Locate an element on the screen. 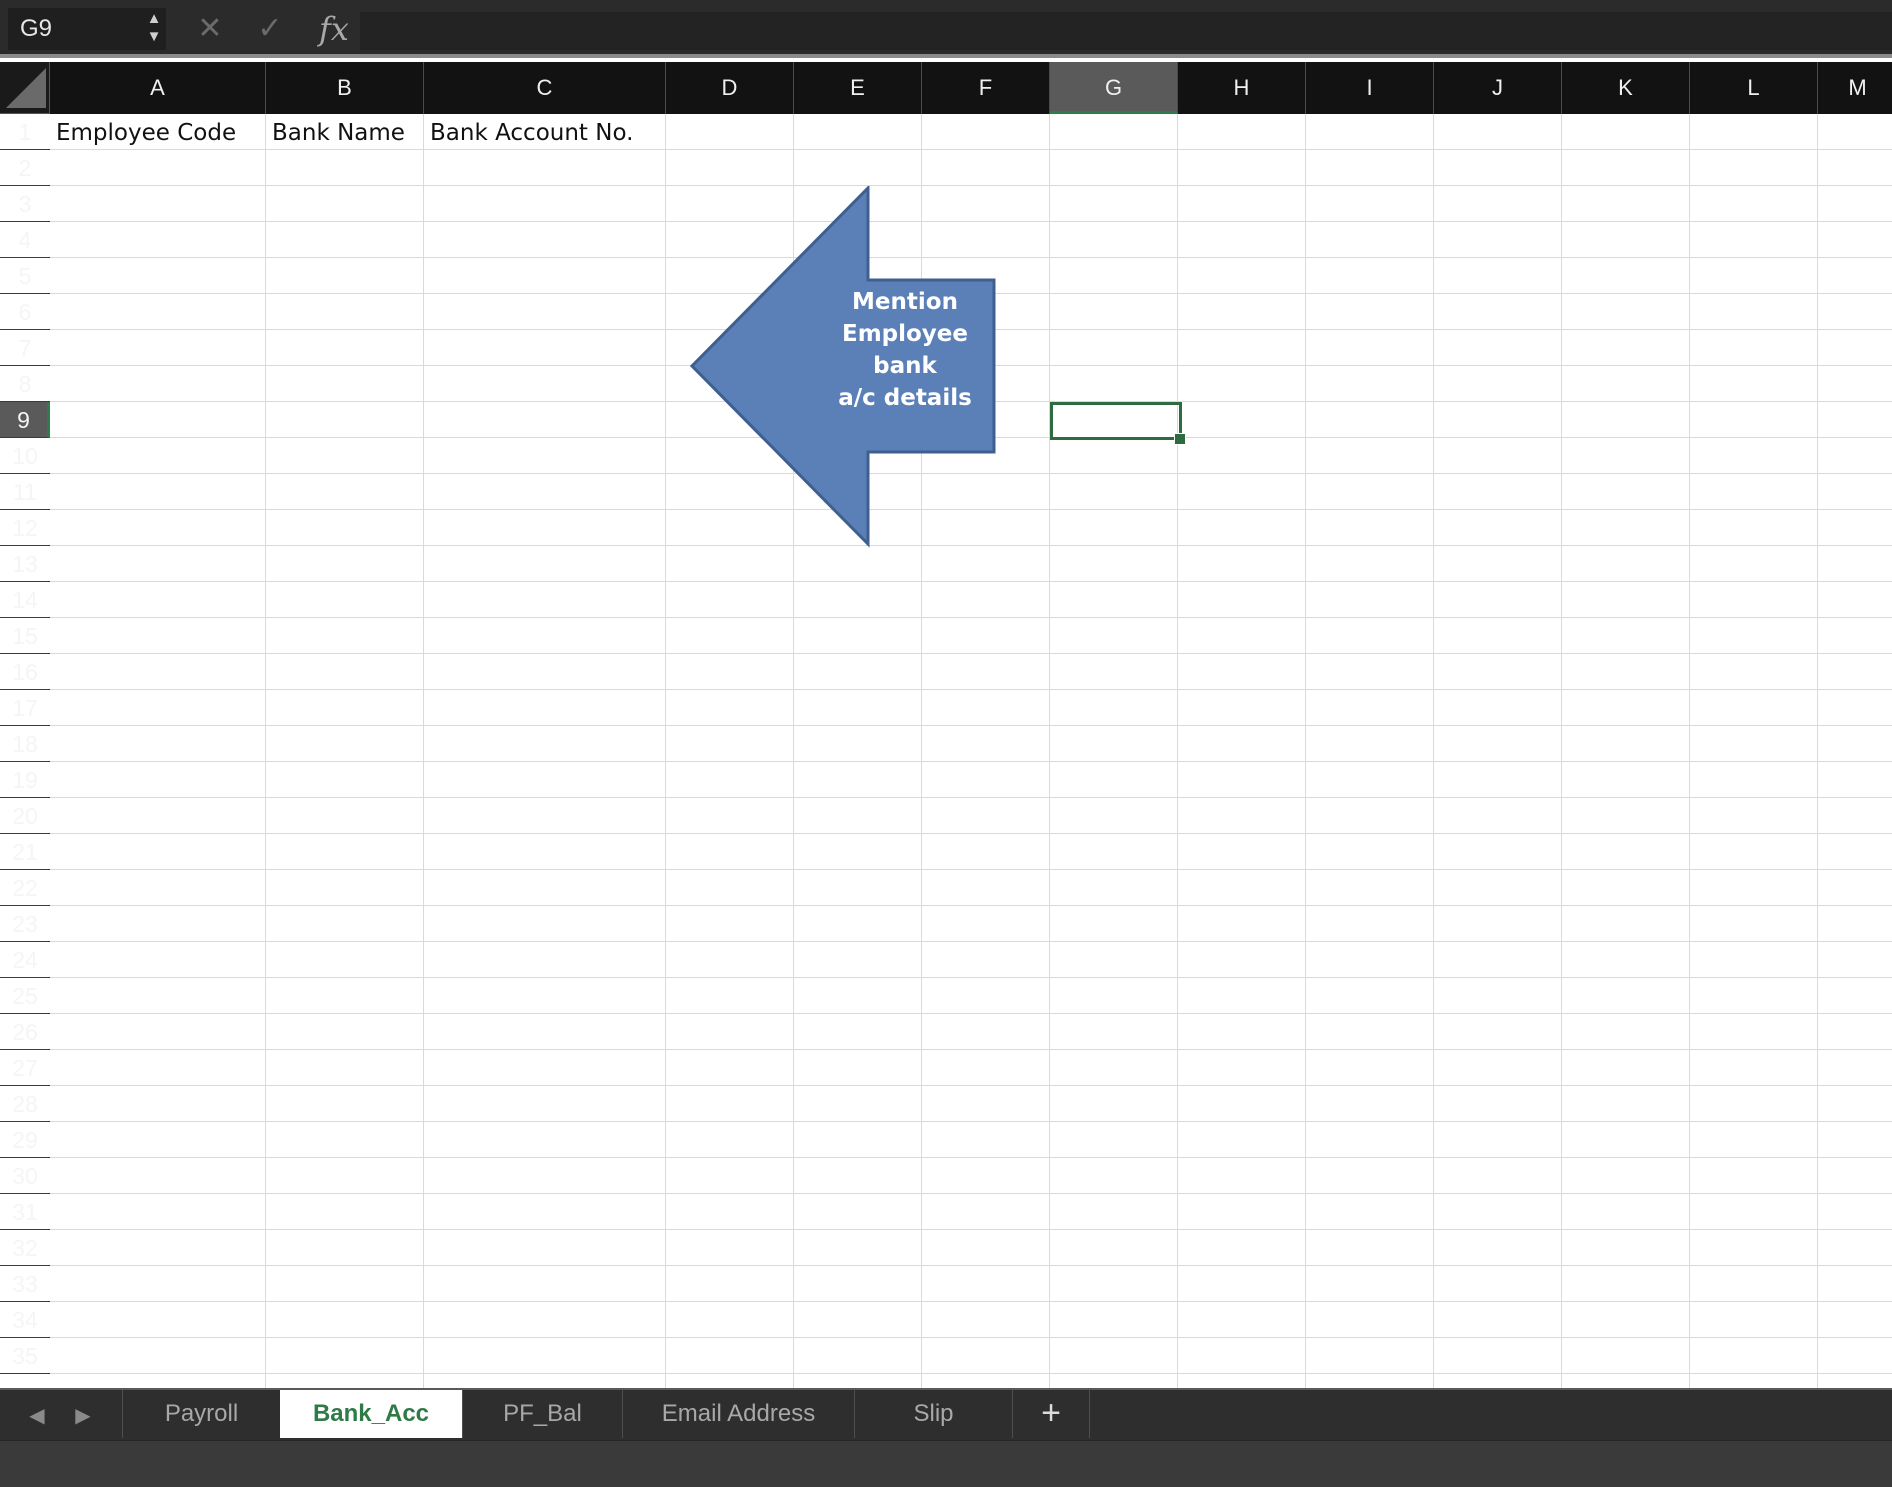 The height and width of the screenshot is (1487, 1892). column-headers: ABCDEFGHIJKLM is located at coordinates (971, 88).